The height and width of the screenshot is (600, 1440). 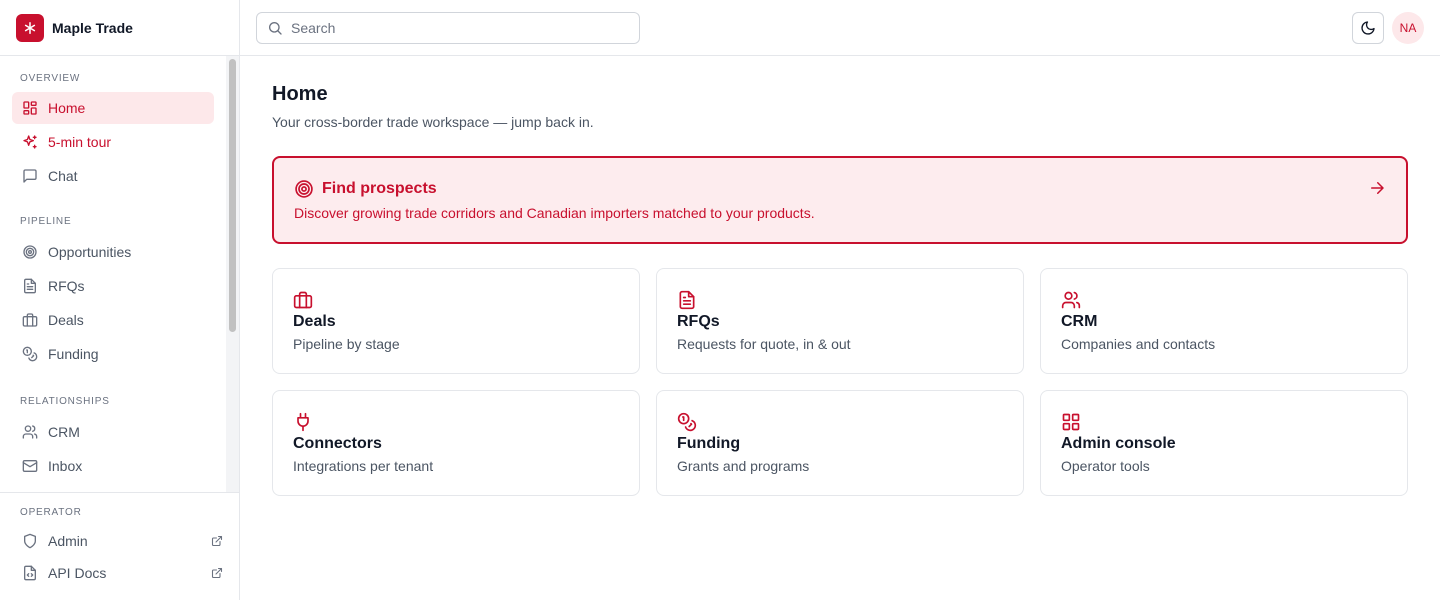 What do you see at coordinates (119, 541) in the screenshot?
I see `sidebar-item-admin: Admin` at bounding box center [119, 541].